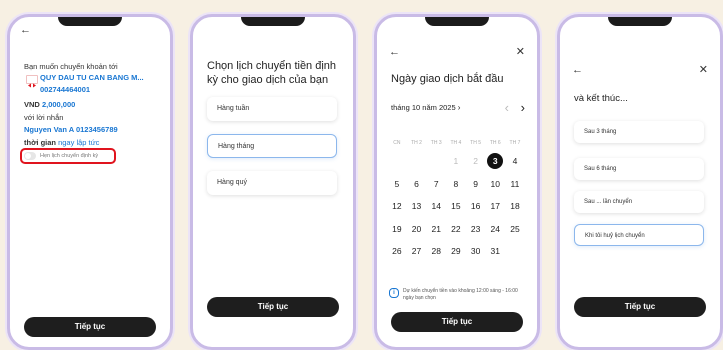 Image resolution: width=723 pixels, height=350 pixels. I want to click on message-label: với lời nhắn, so click(44, 117).